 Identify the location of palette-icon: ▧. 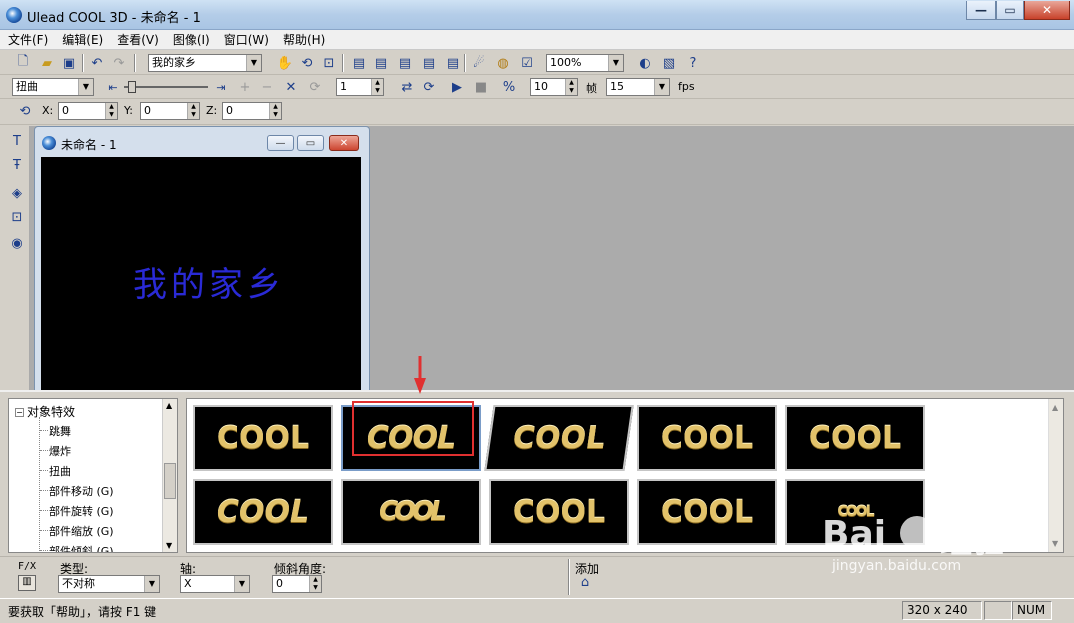
(669, 63).